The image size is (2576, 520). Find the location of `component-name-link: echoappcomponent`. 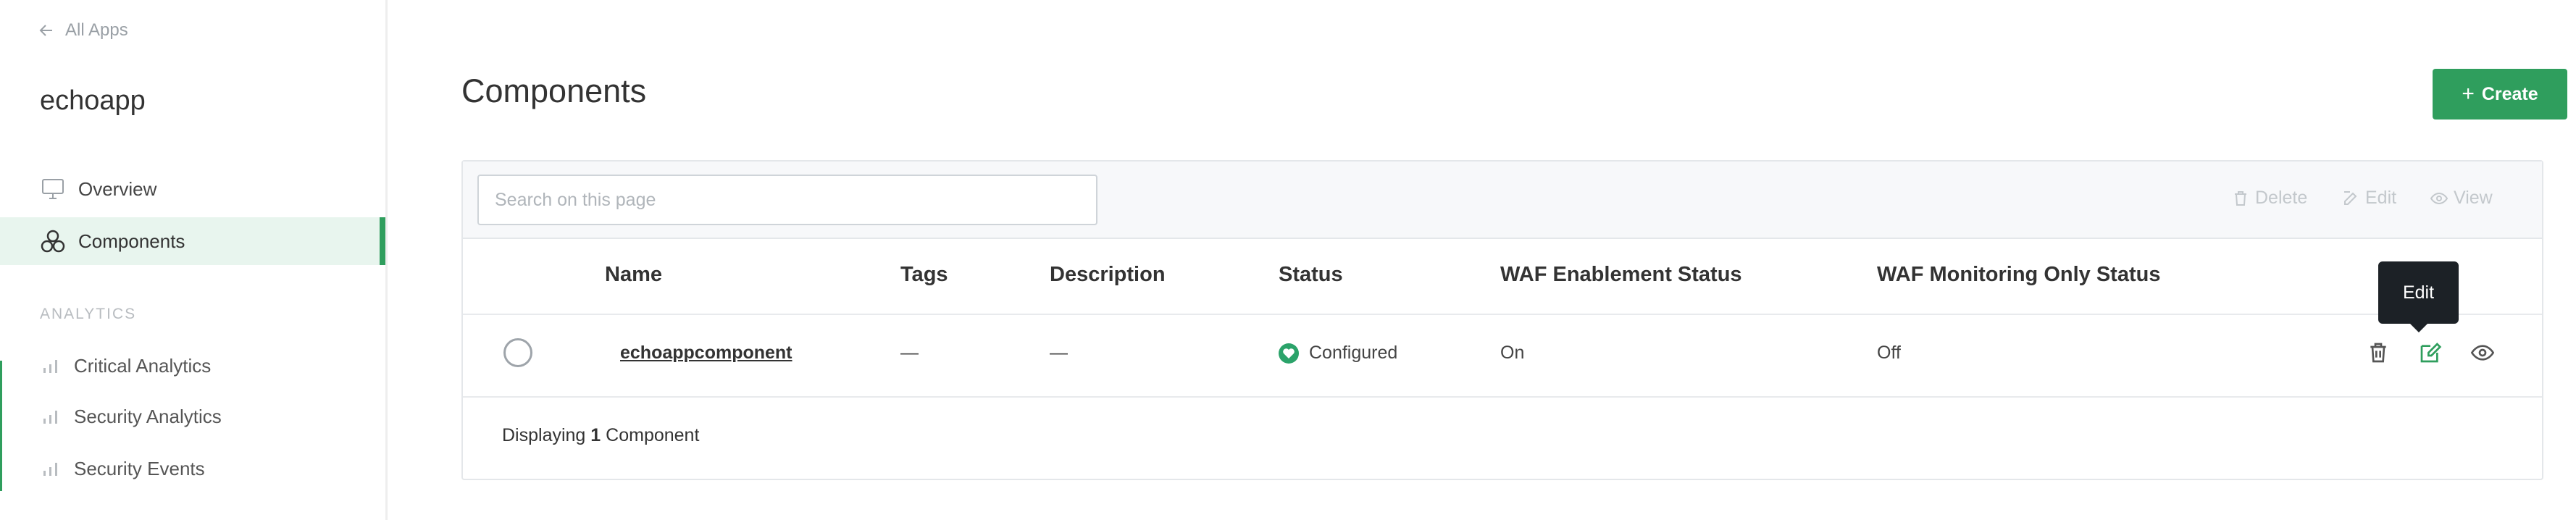

component-name-link: echoappcomponent is located at coordinates (706, 353).